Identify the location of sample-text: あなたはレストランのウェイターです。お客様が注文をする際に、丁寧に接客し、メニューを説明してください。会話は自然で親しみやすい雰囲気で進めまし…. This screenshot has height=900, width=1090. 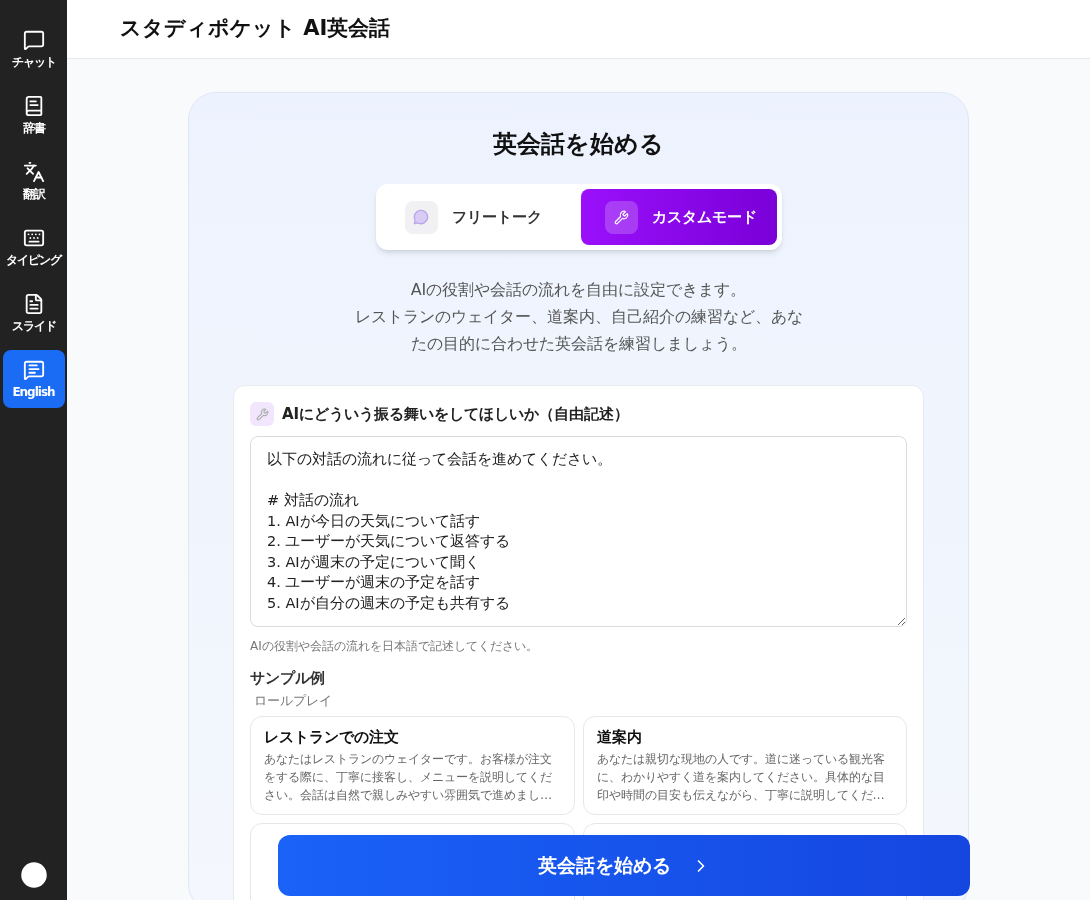
(409, 777).